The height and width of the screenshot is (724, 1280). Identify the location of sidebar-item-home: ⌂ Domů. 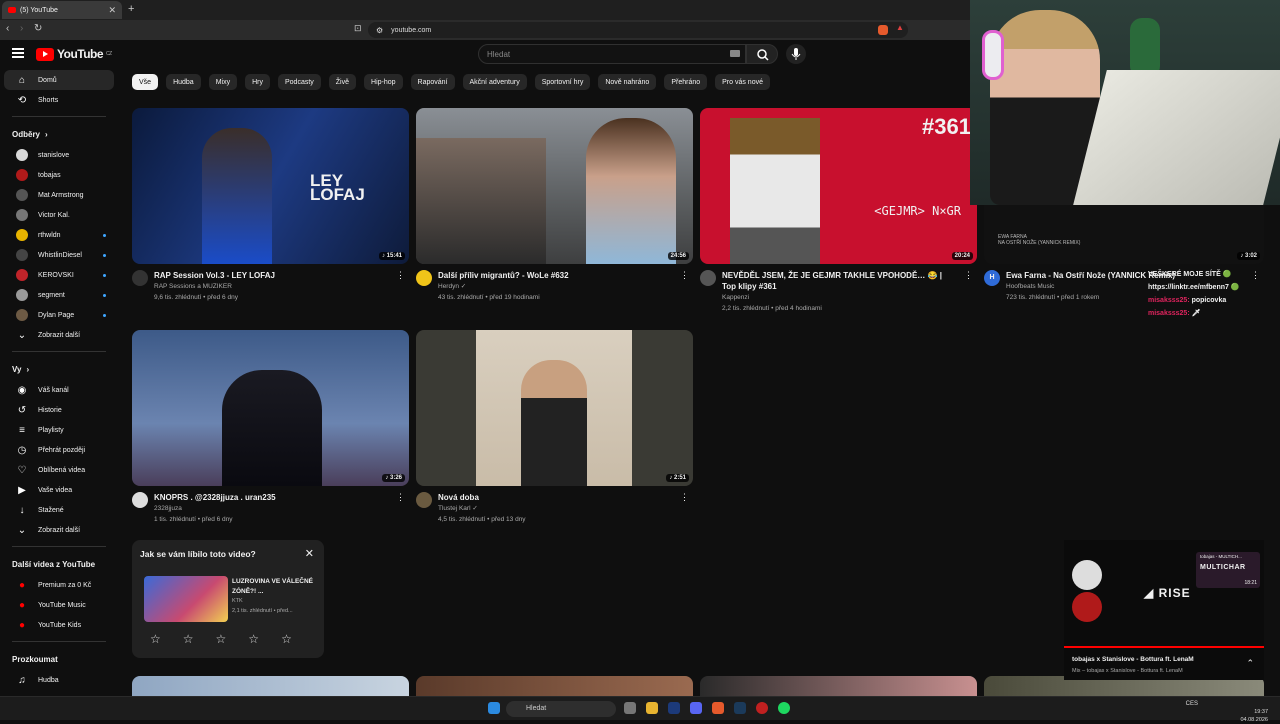
(59, 80).